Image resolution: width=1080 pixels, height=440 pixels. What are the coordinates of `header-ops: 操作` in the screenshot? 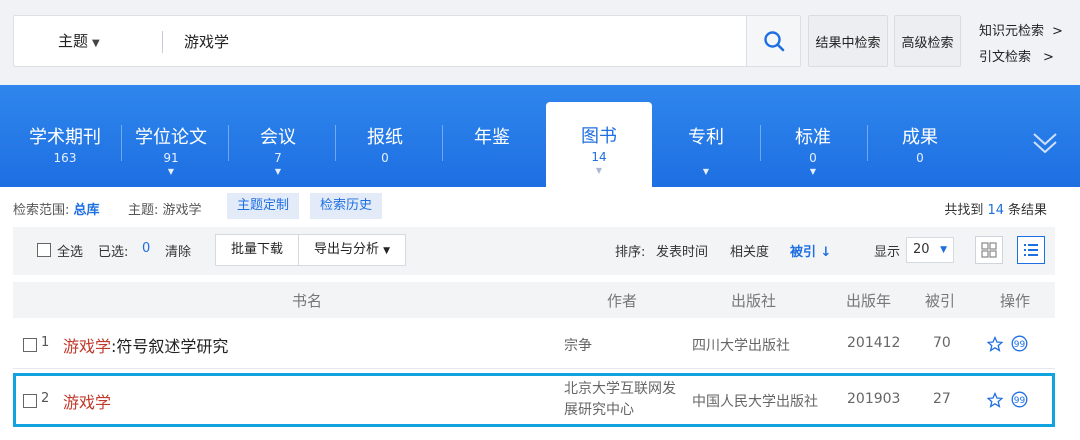 It's located at (1015, 301).